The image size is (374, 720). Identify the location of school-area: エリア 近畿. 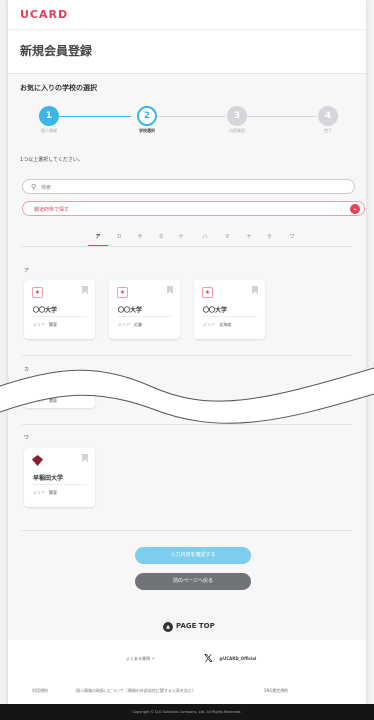
(130, 324).